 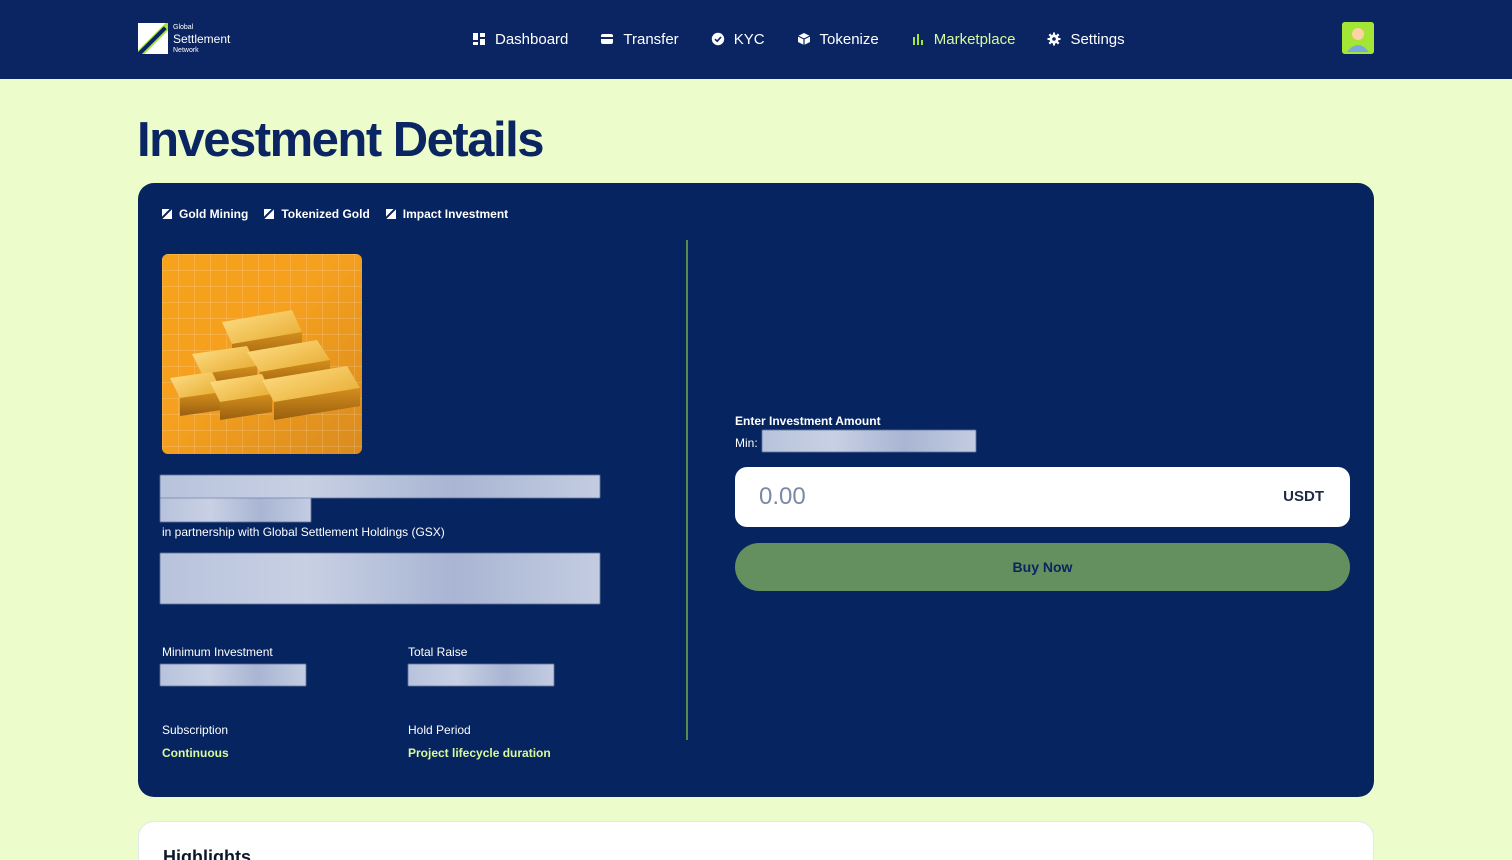 I want to click on investment-amount-field: USDT, so click(x=1042, y=497).